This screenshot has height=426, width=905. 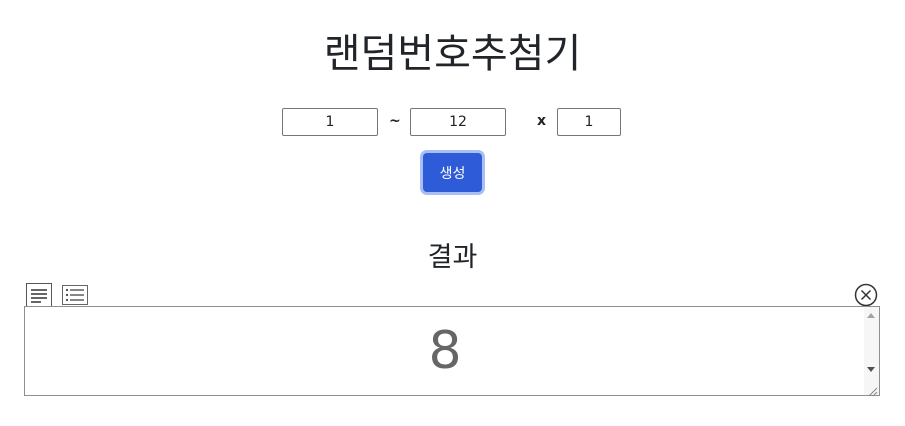 I want to click on list-view-icon, so click(x=74, y=295).